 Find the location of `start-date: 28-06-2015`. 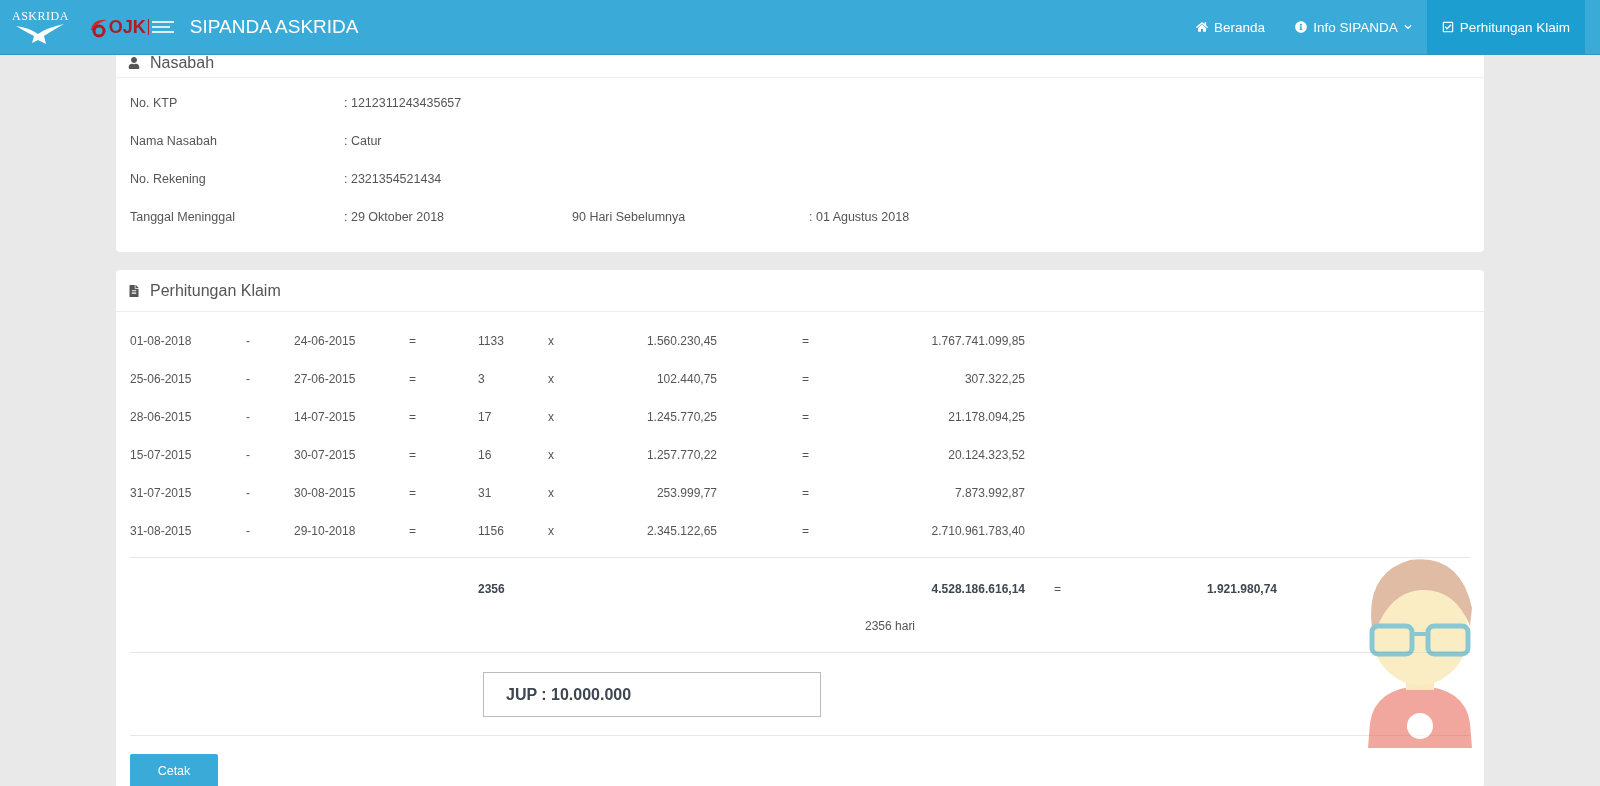

start-date: 28-06-2015 is located at coordinates (161, 417).